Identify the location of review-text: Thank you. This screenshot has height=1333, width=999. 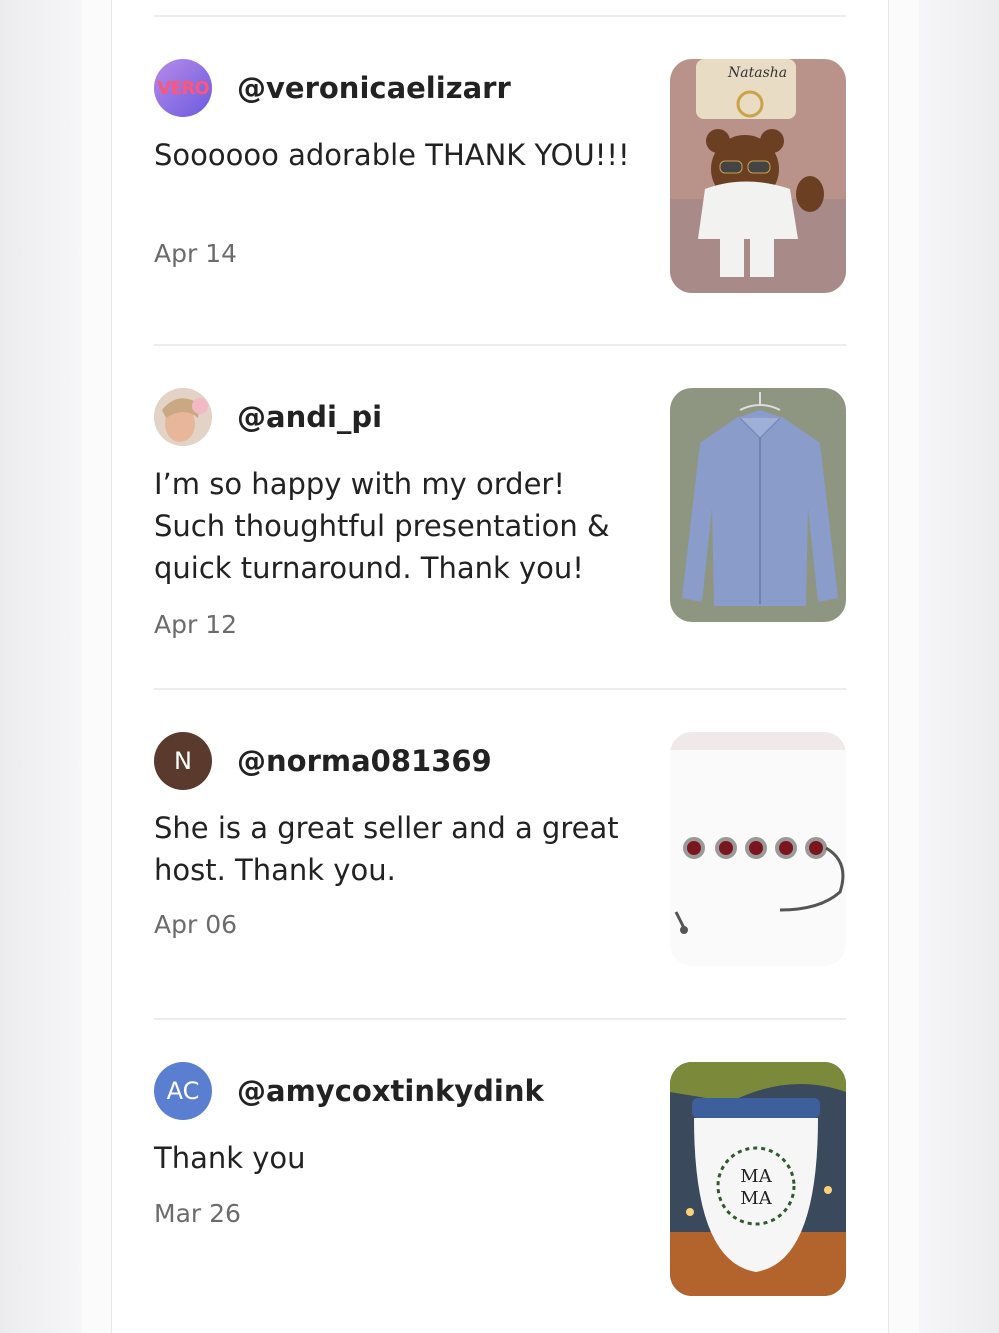
(230, 1158).